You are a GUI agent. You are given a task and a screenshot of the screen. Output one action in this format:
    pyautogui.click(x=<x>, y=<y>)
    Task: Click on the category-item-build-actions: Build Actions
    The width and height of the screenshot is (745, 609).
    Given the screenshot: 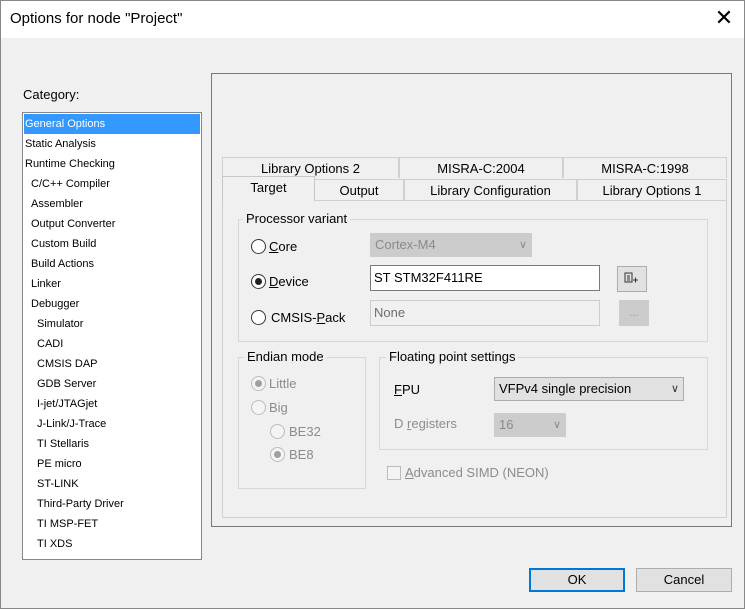 What is the action you would take?
    pyautogui.click(x=112, y=264)
    